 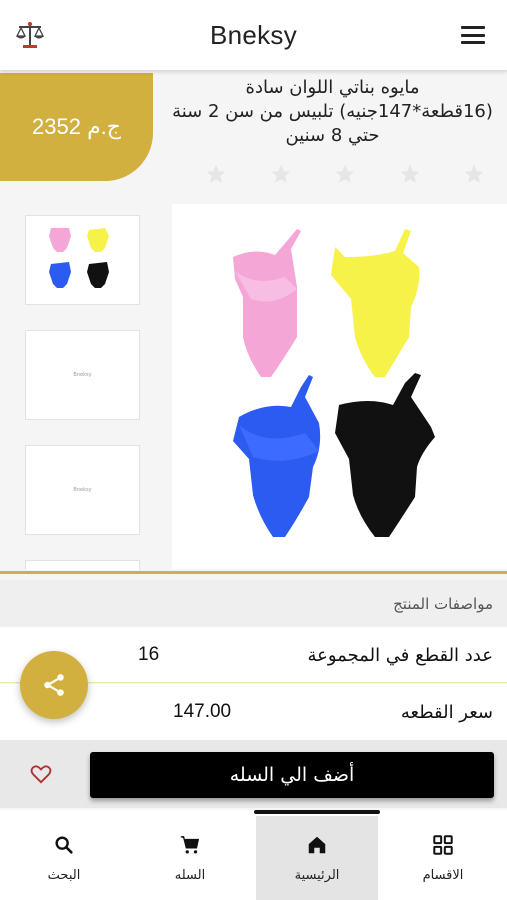 I want to click on bottom-nav: البحث السله الرئيسية الاقسام, so click(x=253, y=855).